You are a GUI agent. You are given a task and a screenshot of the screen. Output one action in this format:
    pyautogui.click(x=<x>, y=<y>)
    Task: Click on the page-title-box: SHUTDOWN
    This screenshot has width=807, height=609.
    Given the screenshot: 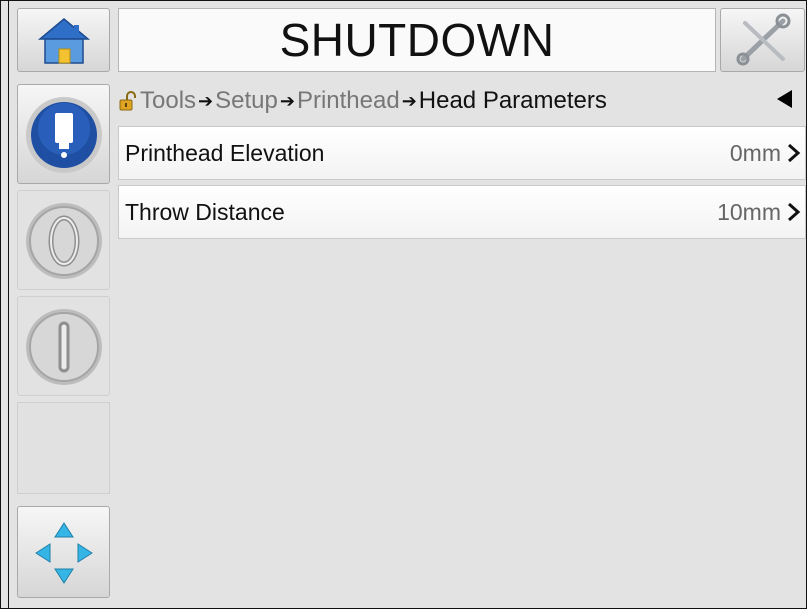 What is the action you would take?
    pyautogui.click(x=417, y=40)
    